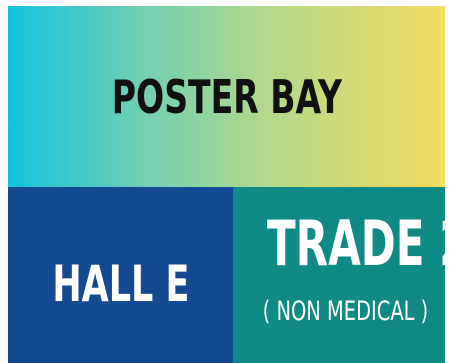  I want to click on hall-label: HALL E, so click(120, 284).